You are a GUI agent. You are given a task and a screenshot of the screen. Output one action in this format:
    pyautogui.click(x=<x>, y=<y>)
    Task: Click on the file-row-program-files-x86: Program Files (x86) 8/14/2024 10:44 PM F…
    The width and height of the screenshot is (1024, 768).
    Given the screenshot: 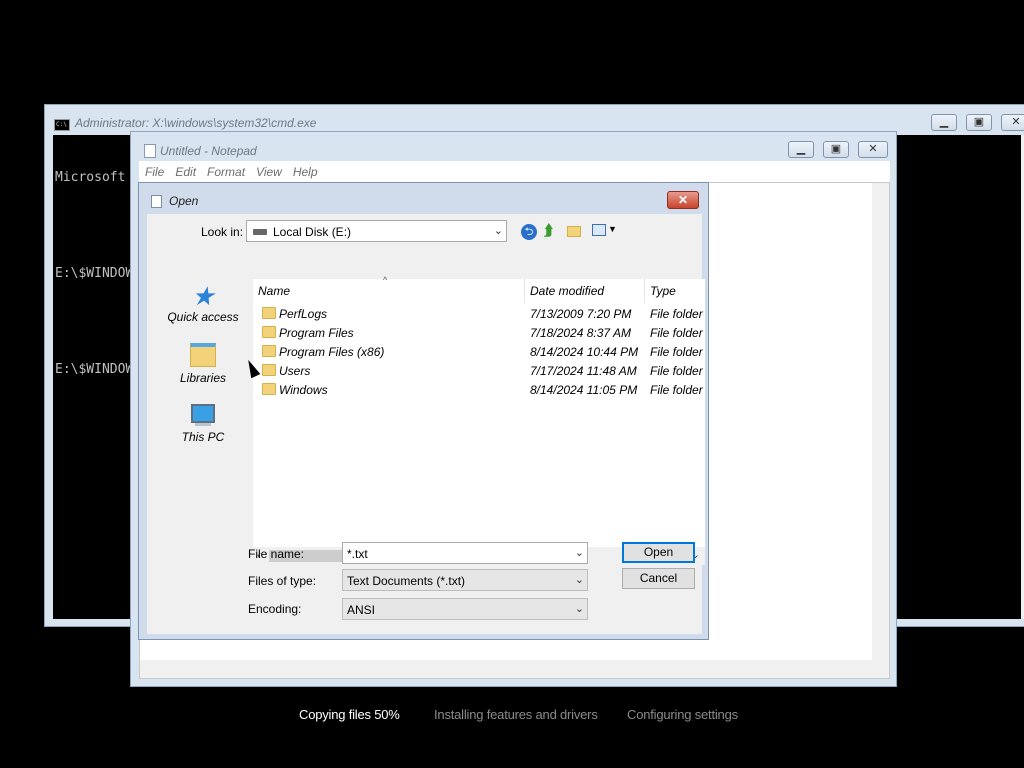 What is the action you would take?
    pyautogui.click(x=479, y=352)
    